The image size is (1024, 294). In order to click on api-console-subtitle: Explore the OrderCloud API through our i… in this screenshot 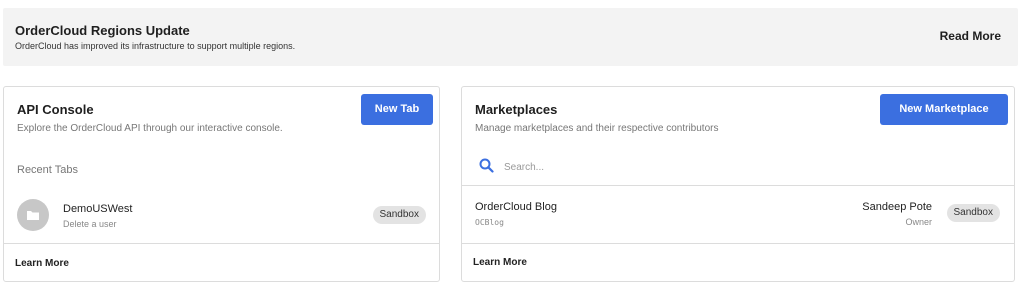, I will do `click(150, 128)`.